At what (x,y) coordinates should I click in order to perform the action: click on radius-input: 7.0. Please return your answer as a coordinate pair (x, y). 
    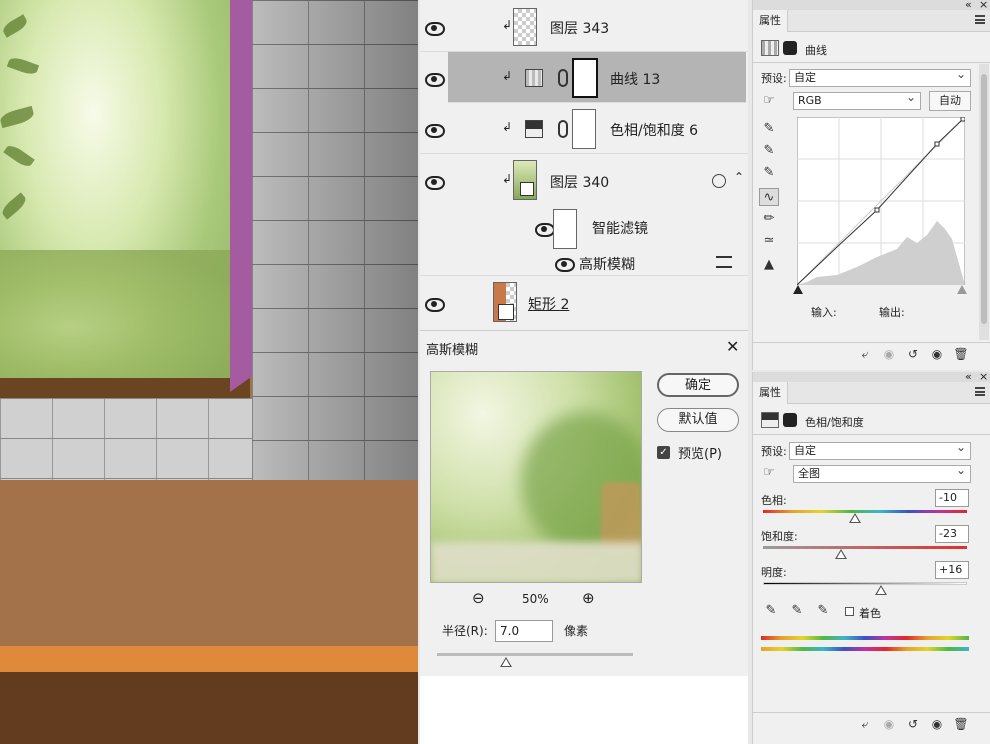
    Looking at the image, I should click on (524, 631).